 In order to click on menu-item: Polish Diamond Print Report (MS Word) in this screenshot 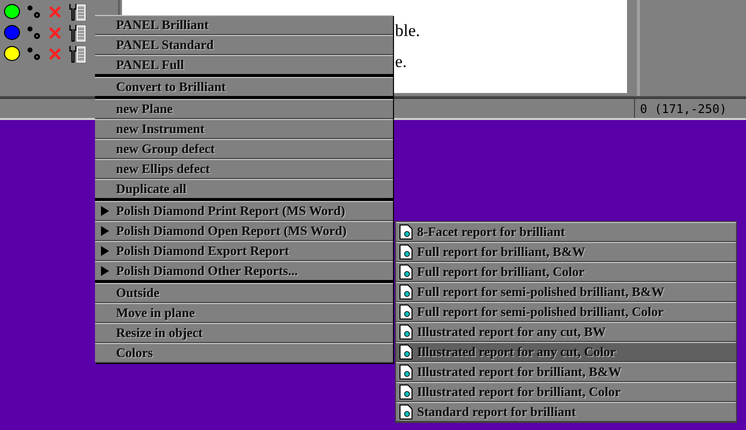, I will do `click(244, 211)`.